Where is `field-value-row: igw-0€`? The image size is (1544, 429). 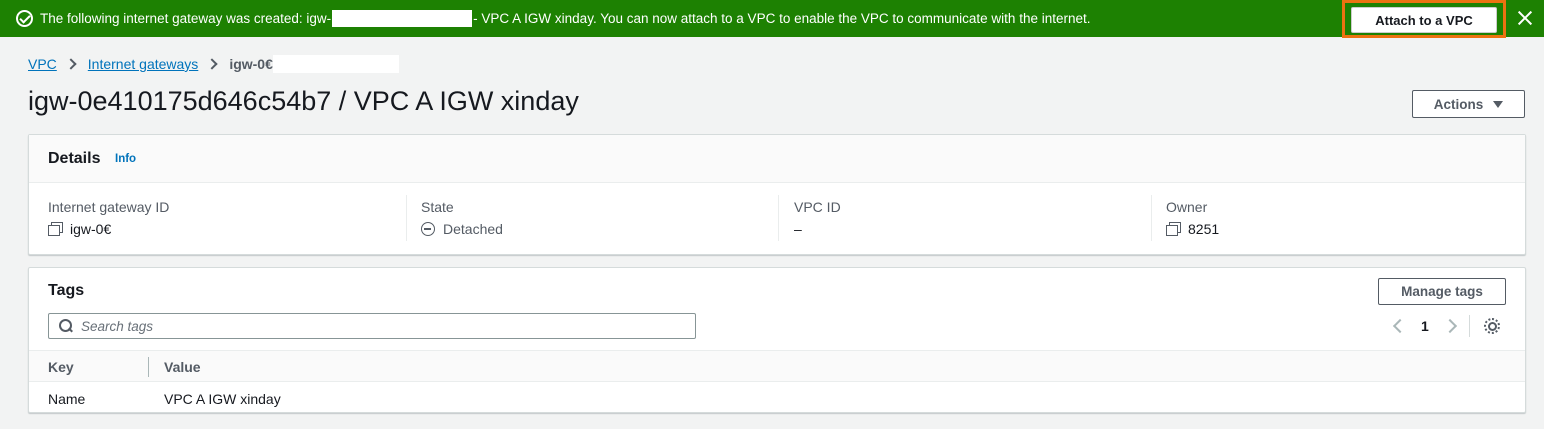 field-value-row: igw-0€ is located at coordinates (108, 229).